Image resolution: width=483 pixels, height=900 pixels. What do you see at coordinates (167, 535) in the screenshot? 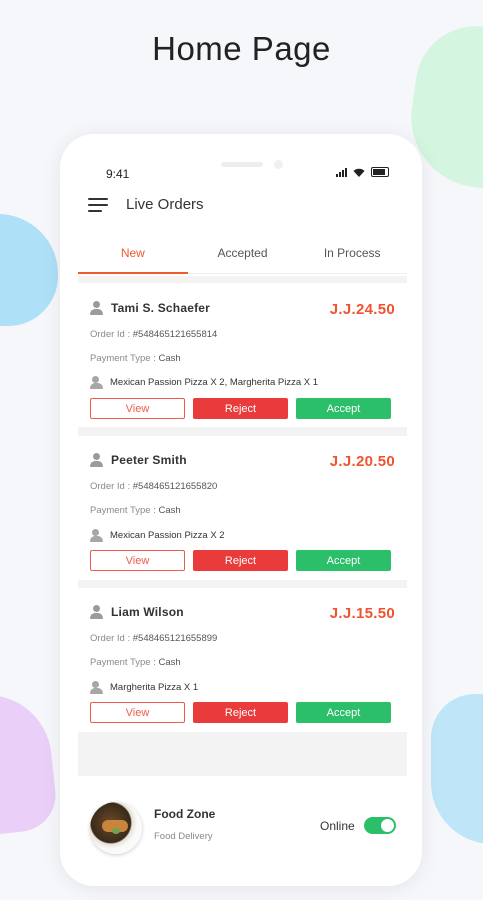
I see `order-items: Mexican Passion Pizza X 2` at bounding box center [167, 535].